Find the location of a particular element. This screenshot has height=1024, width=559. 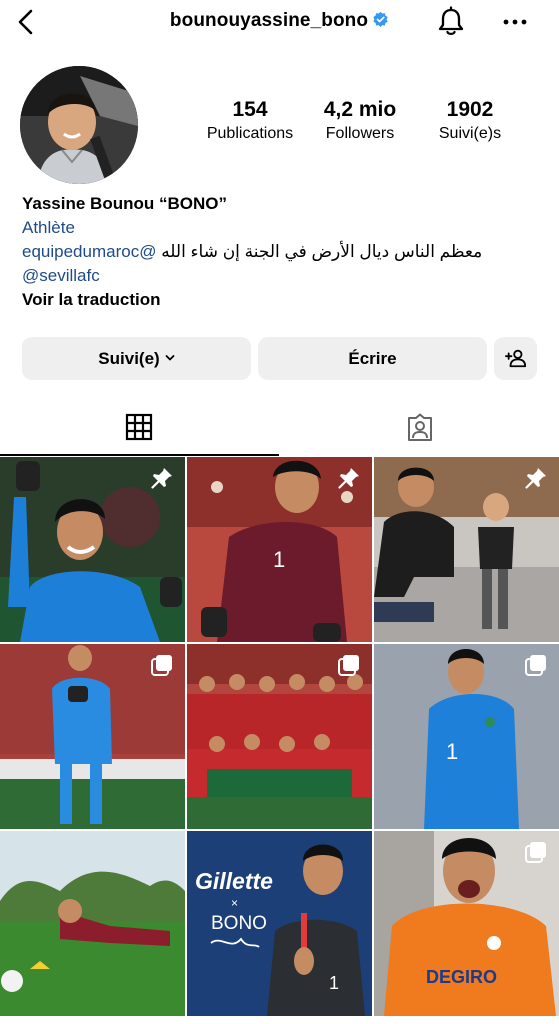

tab-tagged is located at coordinates (419, 430).